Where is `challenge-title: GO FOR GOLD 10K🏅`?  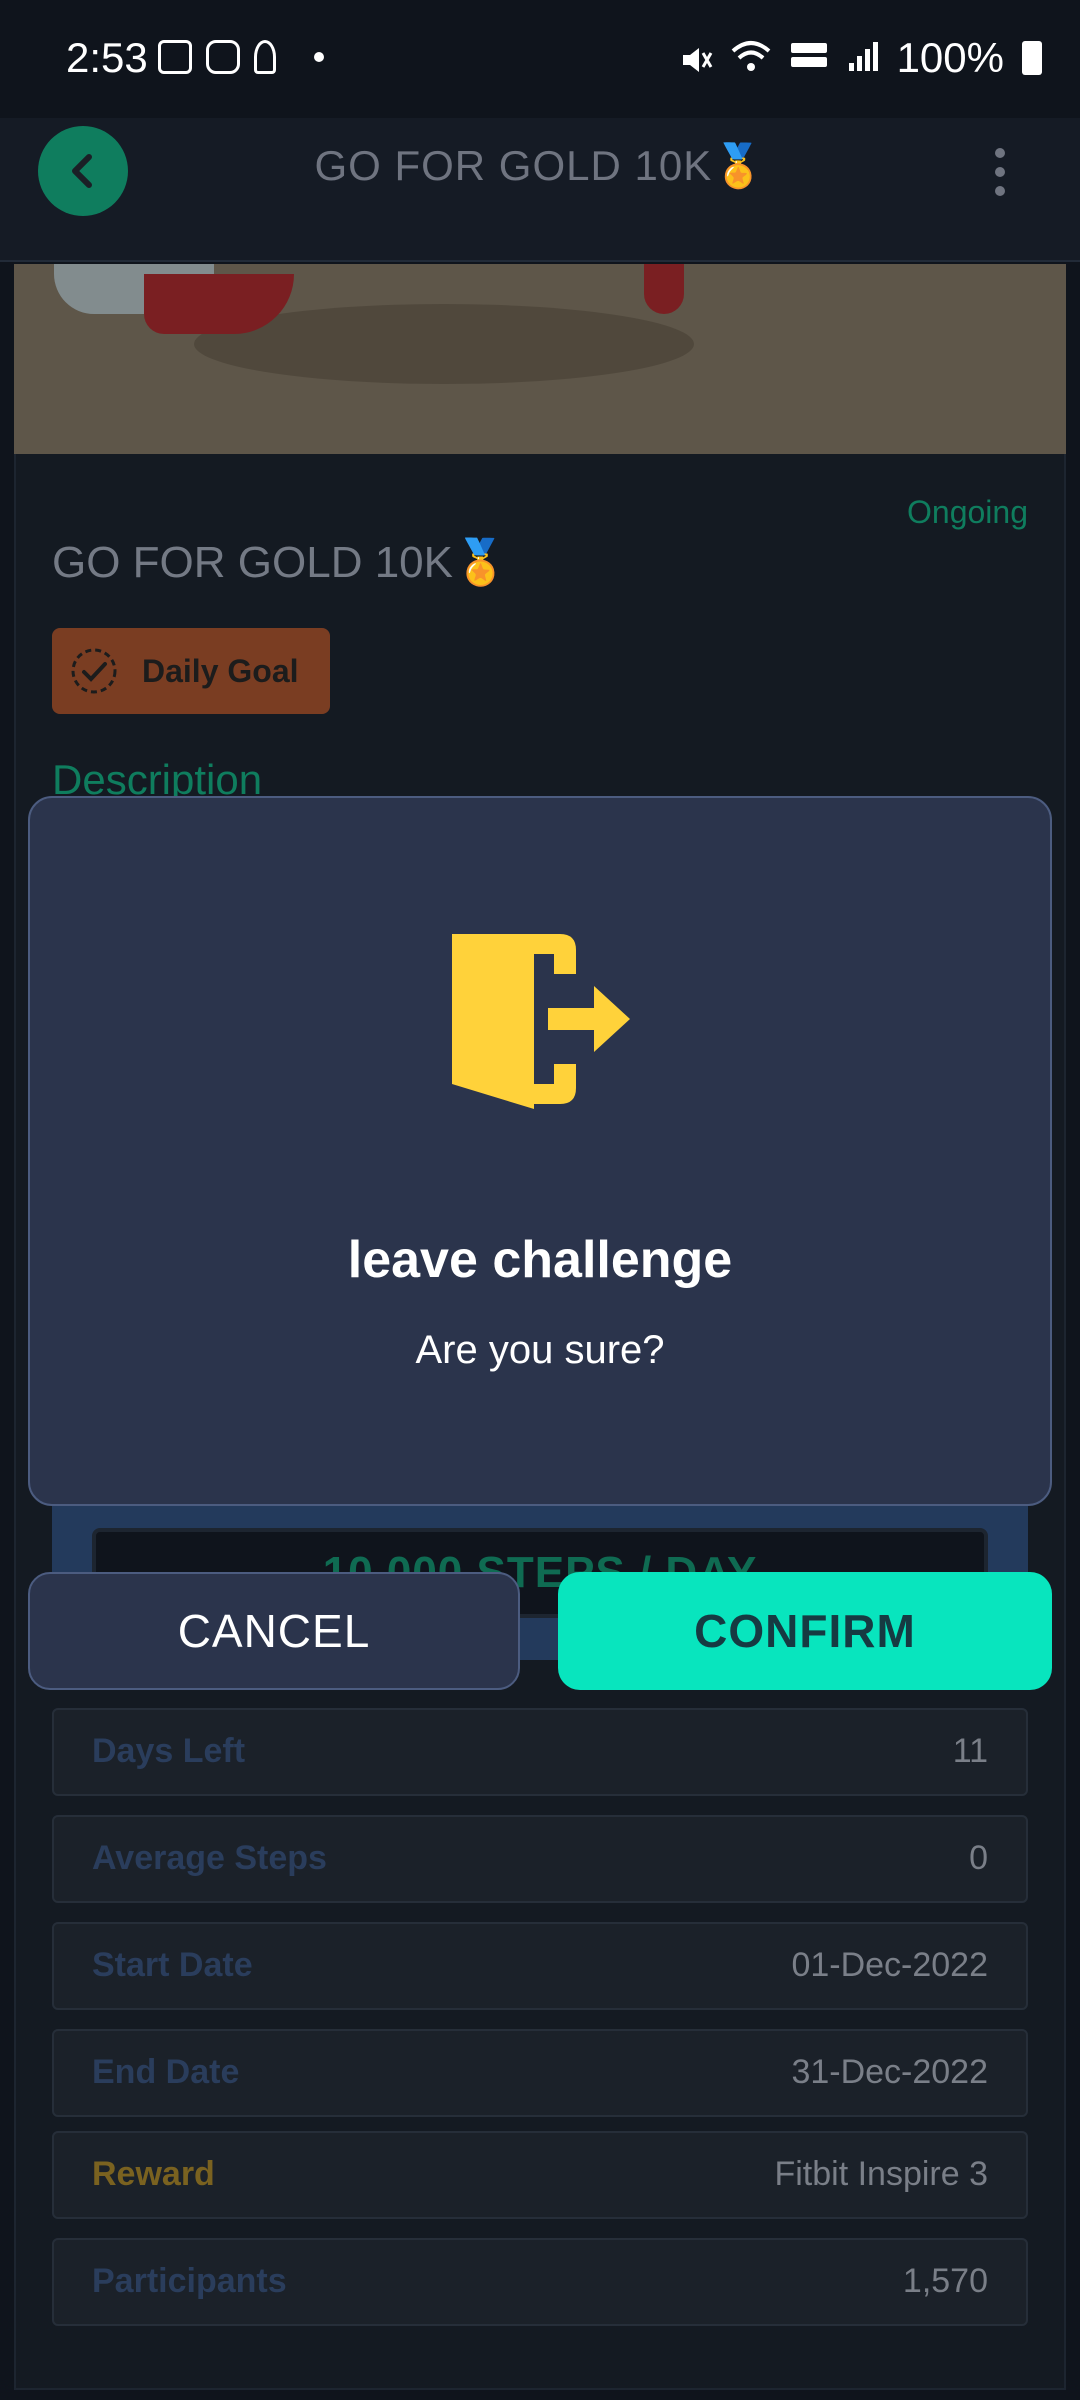 challenge-title: GO FOR GOLD 10K🏅 is located at coordinates (280, 562).